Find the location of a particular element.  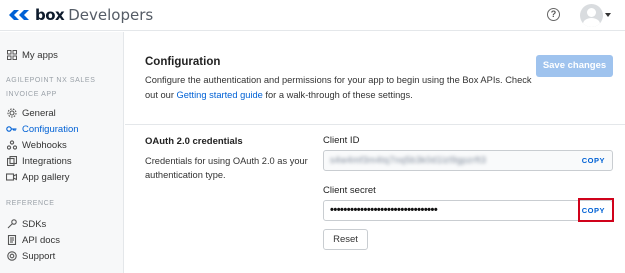

sidebar-item-general: General is located at coordinates (31, 113).